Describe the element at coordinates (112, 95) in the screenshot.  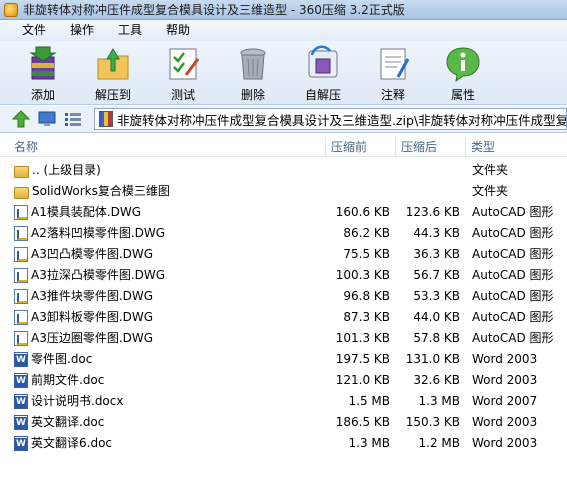
I see `extract-to-label: 解压到` at that location.